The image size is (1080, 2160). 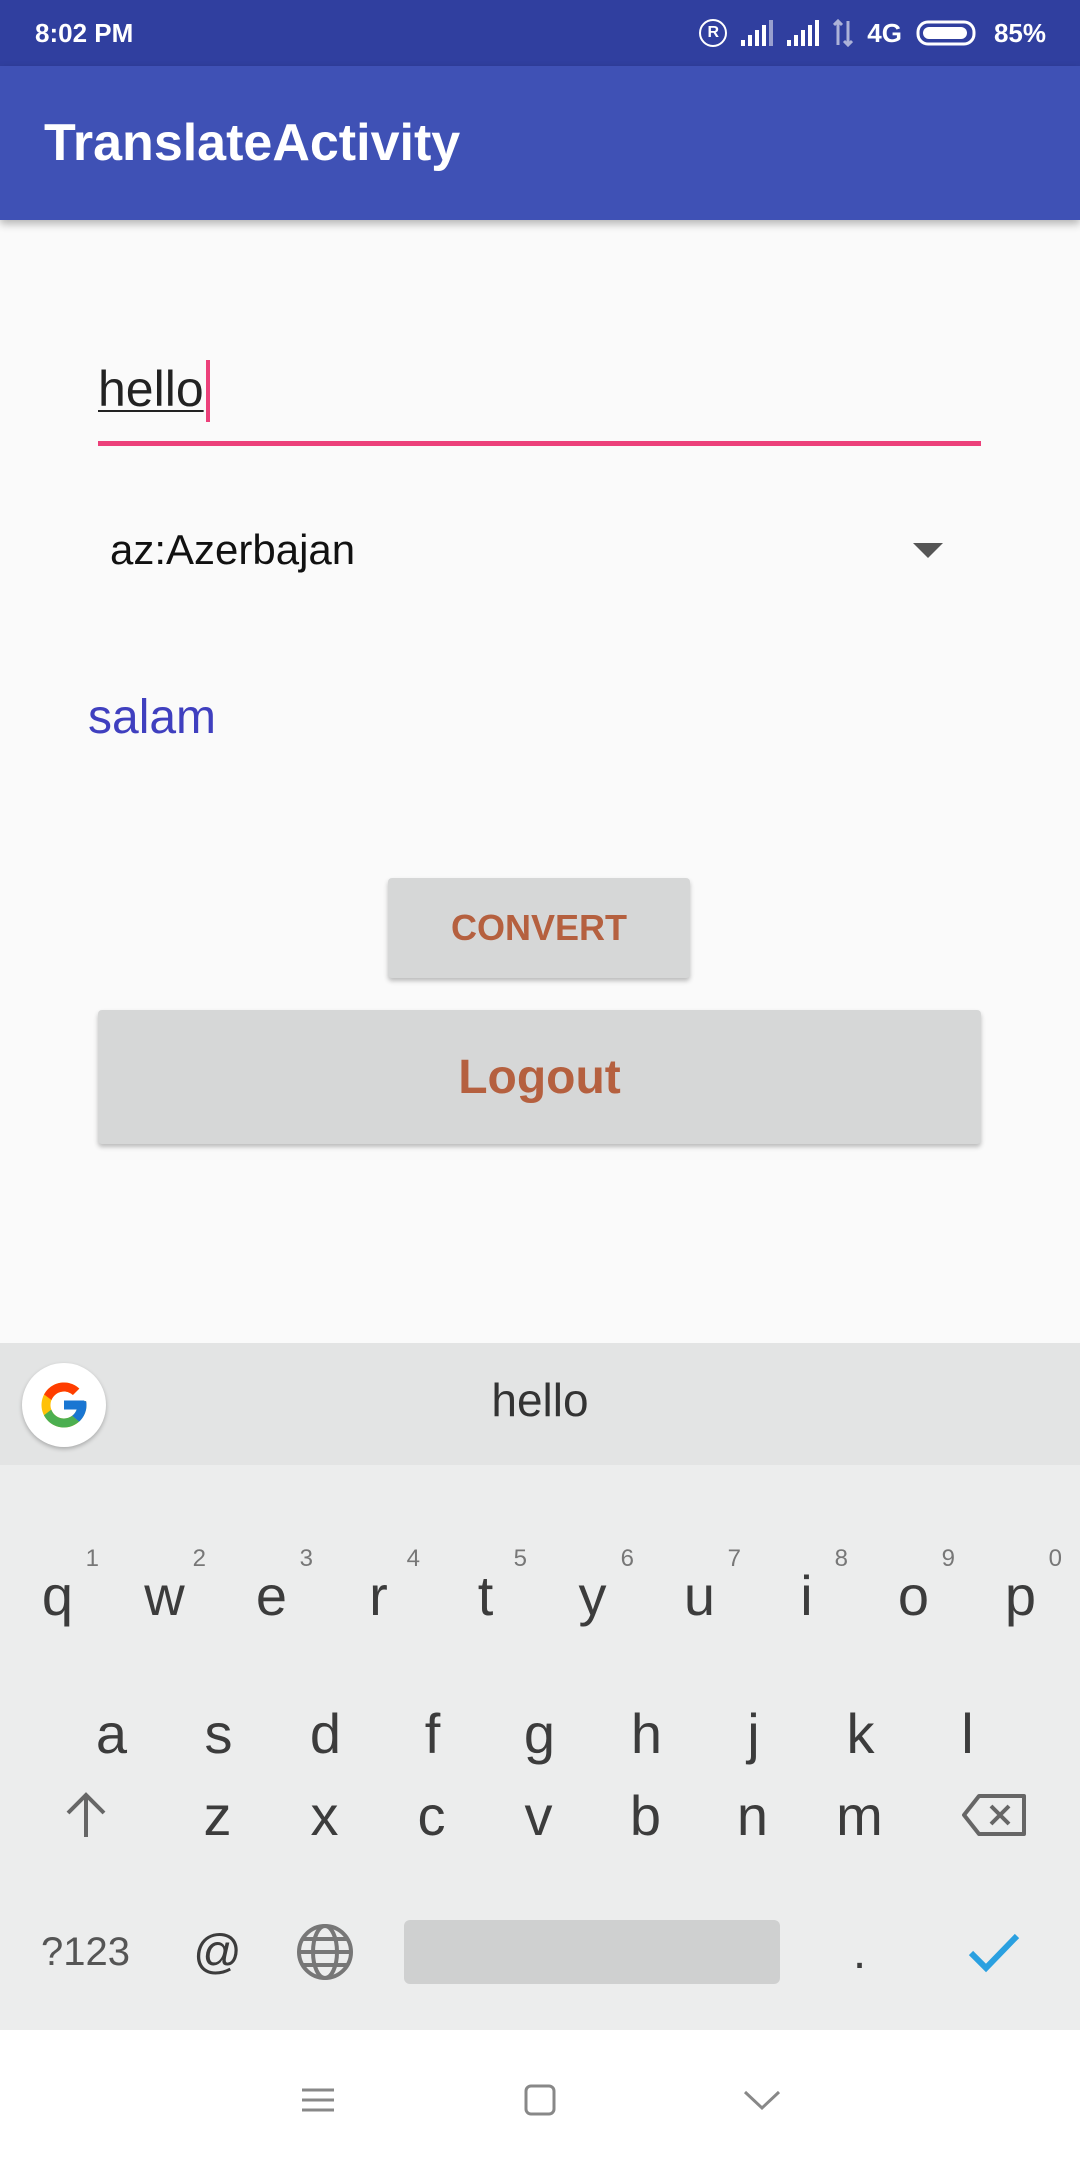 I want to click on key-hint: 0, so click(x=1055, y=1558).